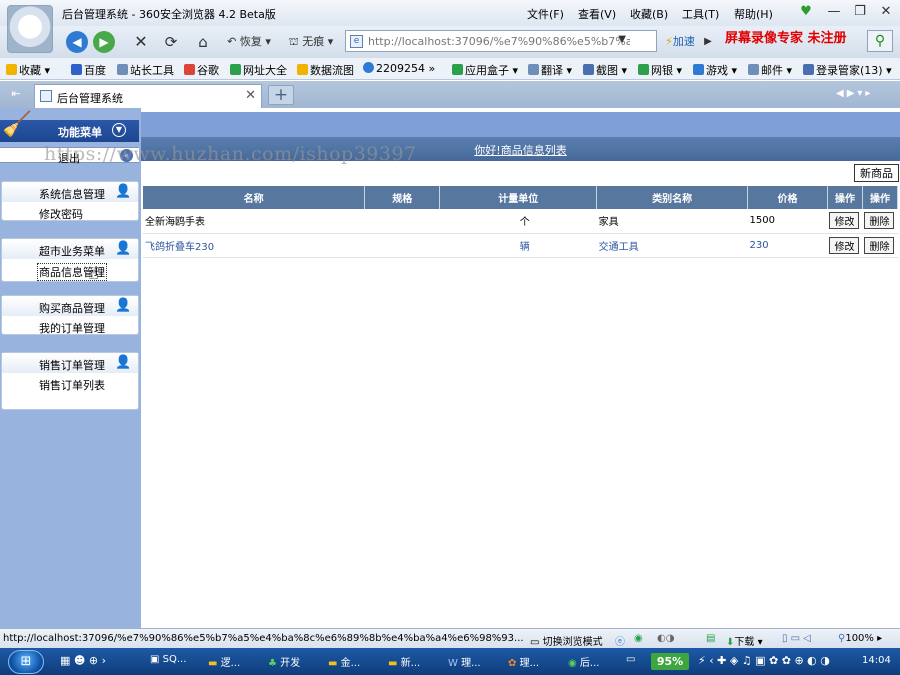 The width and height of the screenshot is (900, 675). What do you see at coordinates (753, 14) in the screenshot?
I see `menu-help: 帮助(H)` at bounding box center [753, 14].